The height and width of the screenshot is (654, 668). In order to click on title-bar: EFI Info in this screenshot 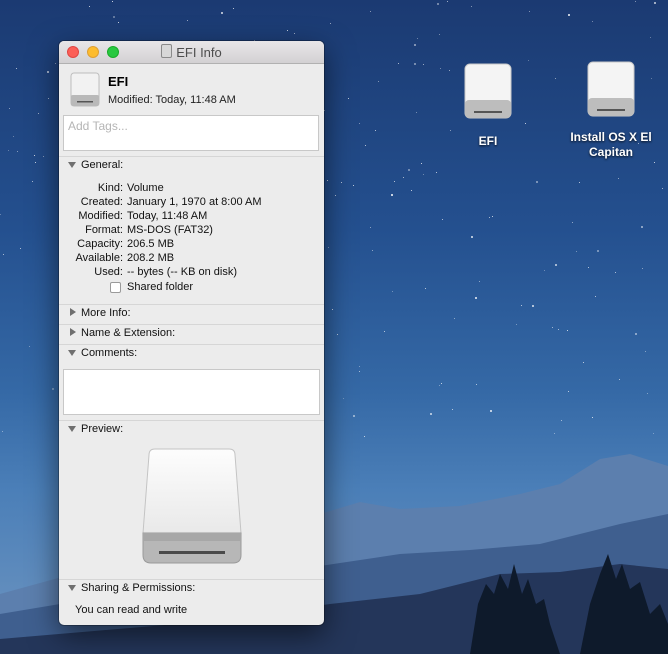, I will do `click(191, 52)`.